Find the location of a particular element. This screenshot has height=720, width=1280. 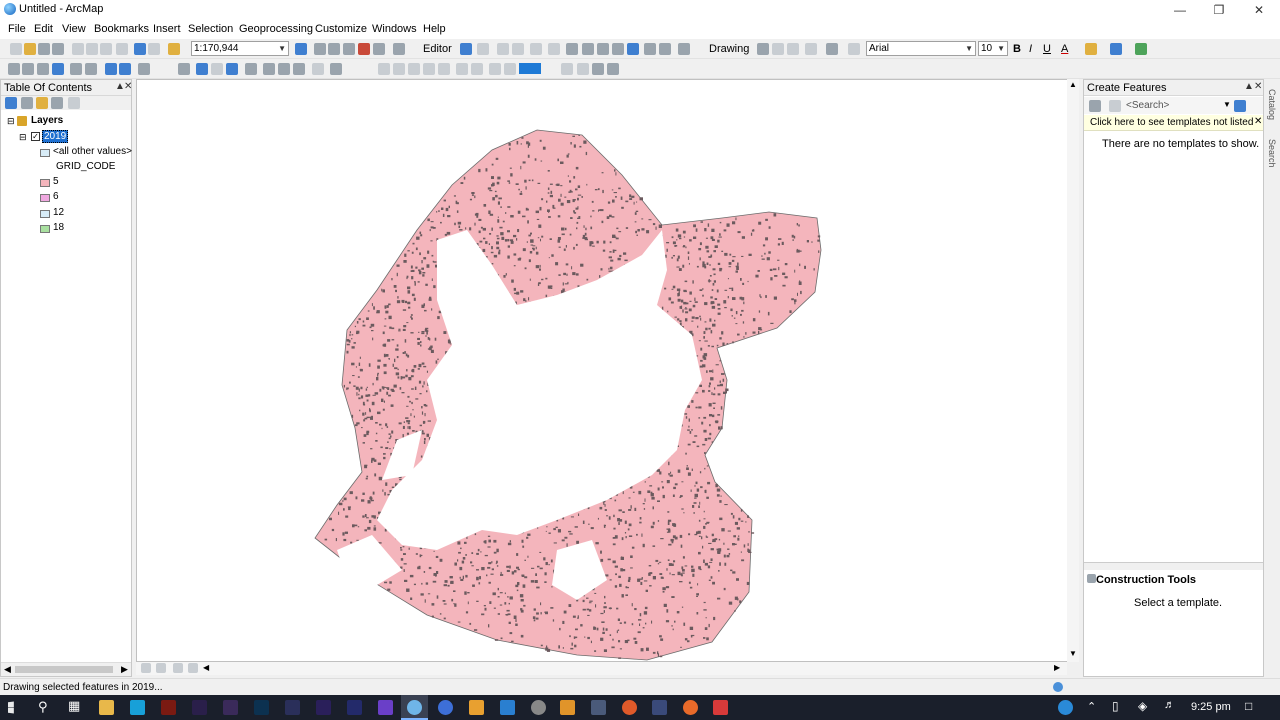

layout-tool-5-icon is located at coordinates (444, 69).